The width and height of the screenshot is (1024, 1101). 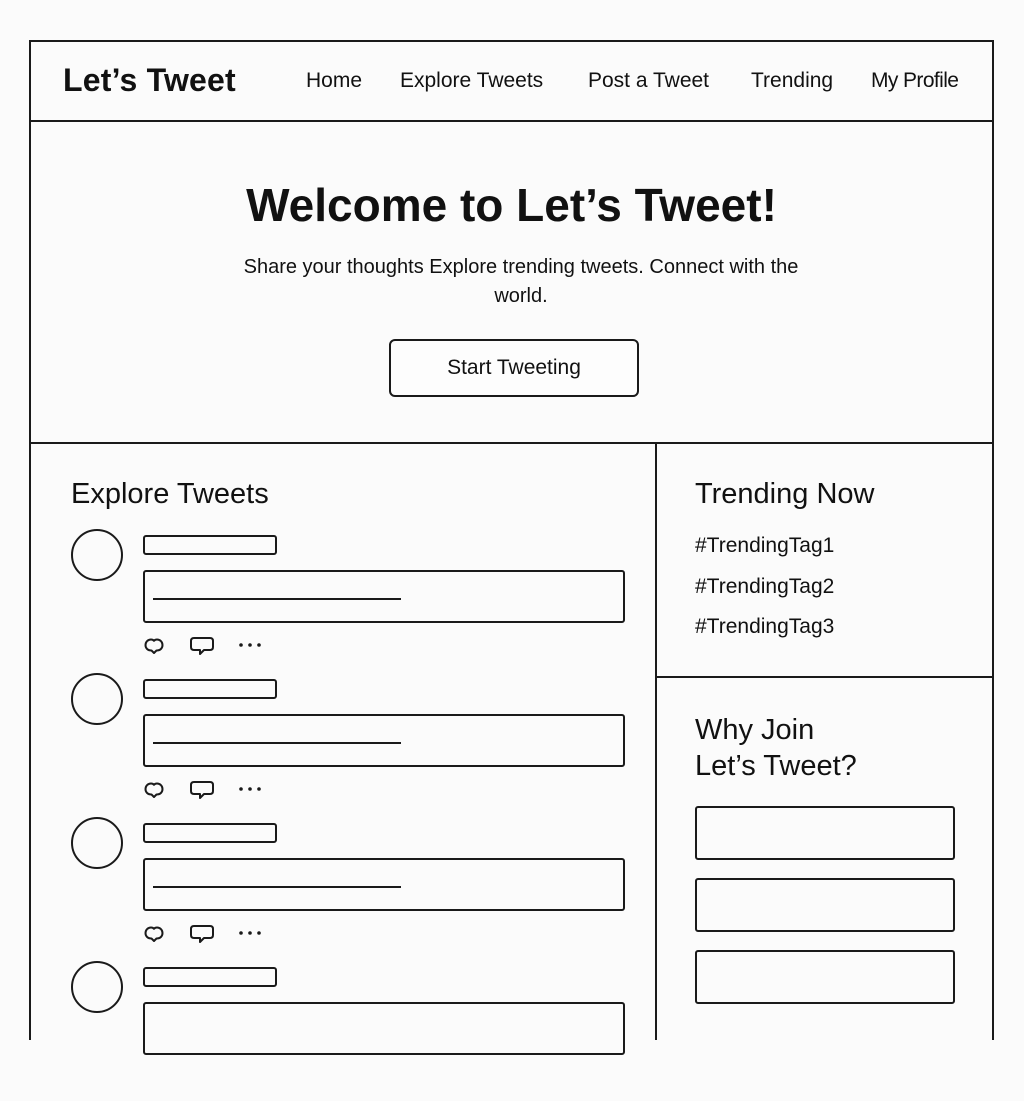 I want to click on nav-post-a-tweet: Post a Tweet, so click(x=648, y=81).